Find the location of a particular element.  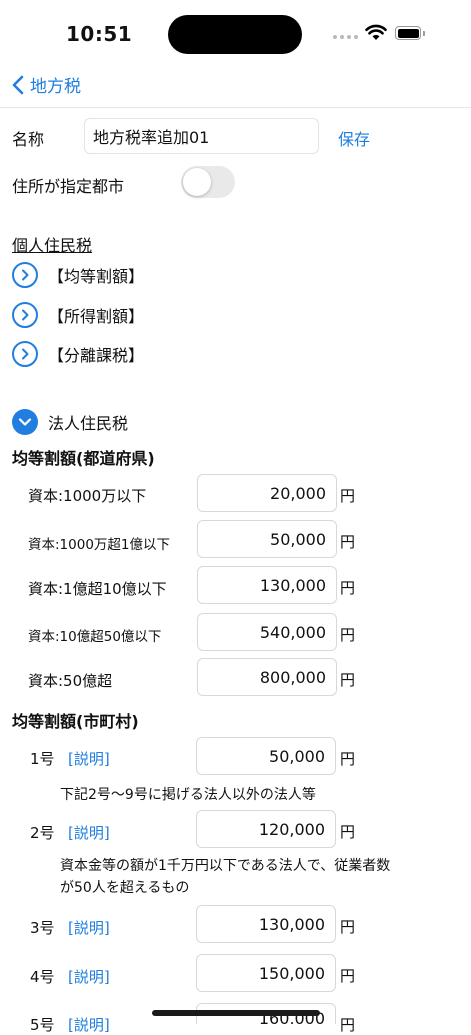

individual-item-equal: 【均等割額】 is located at coordinates (78, 275).